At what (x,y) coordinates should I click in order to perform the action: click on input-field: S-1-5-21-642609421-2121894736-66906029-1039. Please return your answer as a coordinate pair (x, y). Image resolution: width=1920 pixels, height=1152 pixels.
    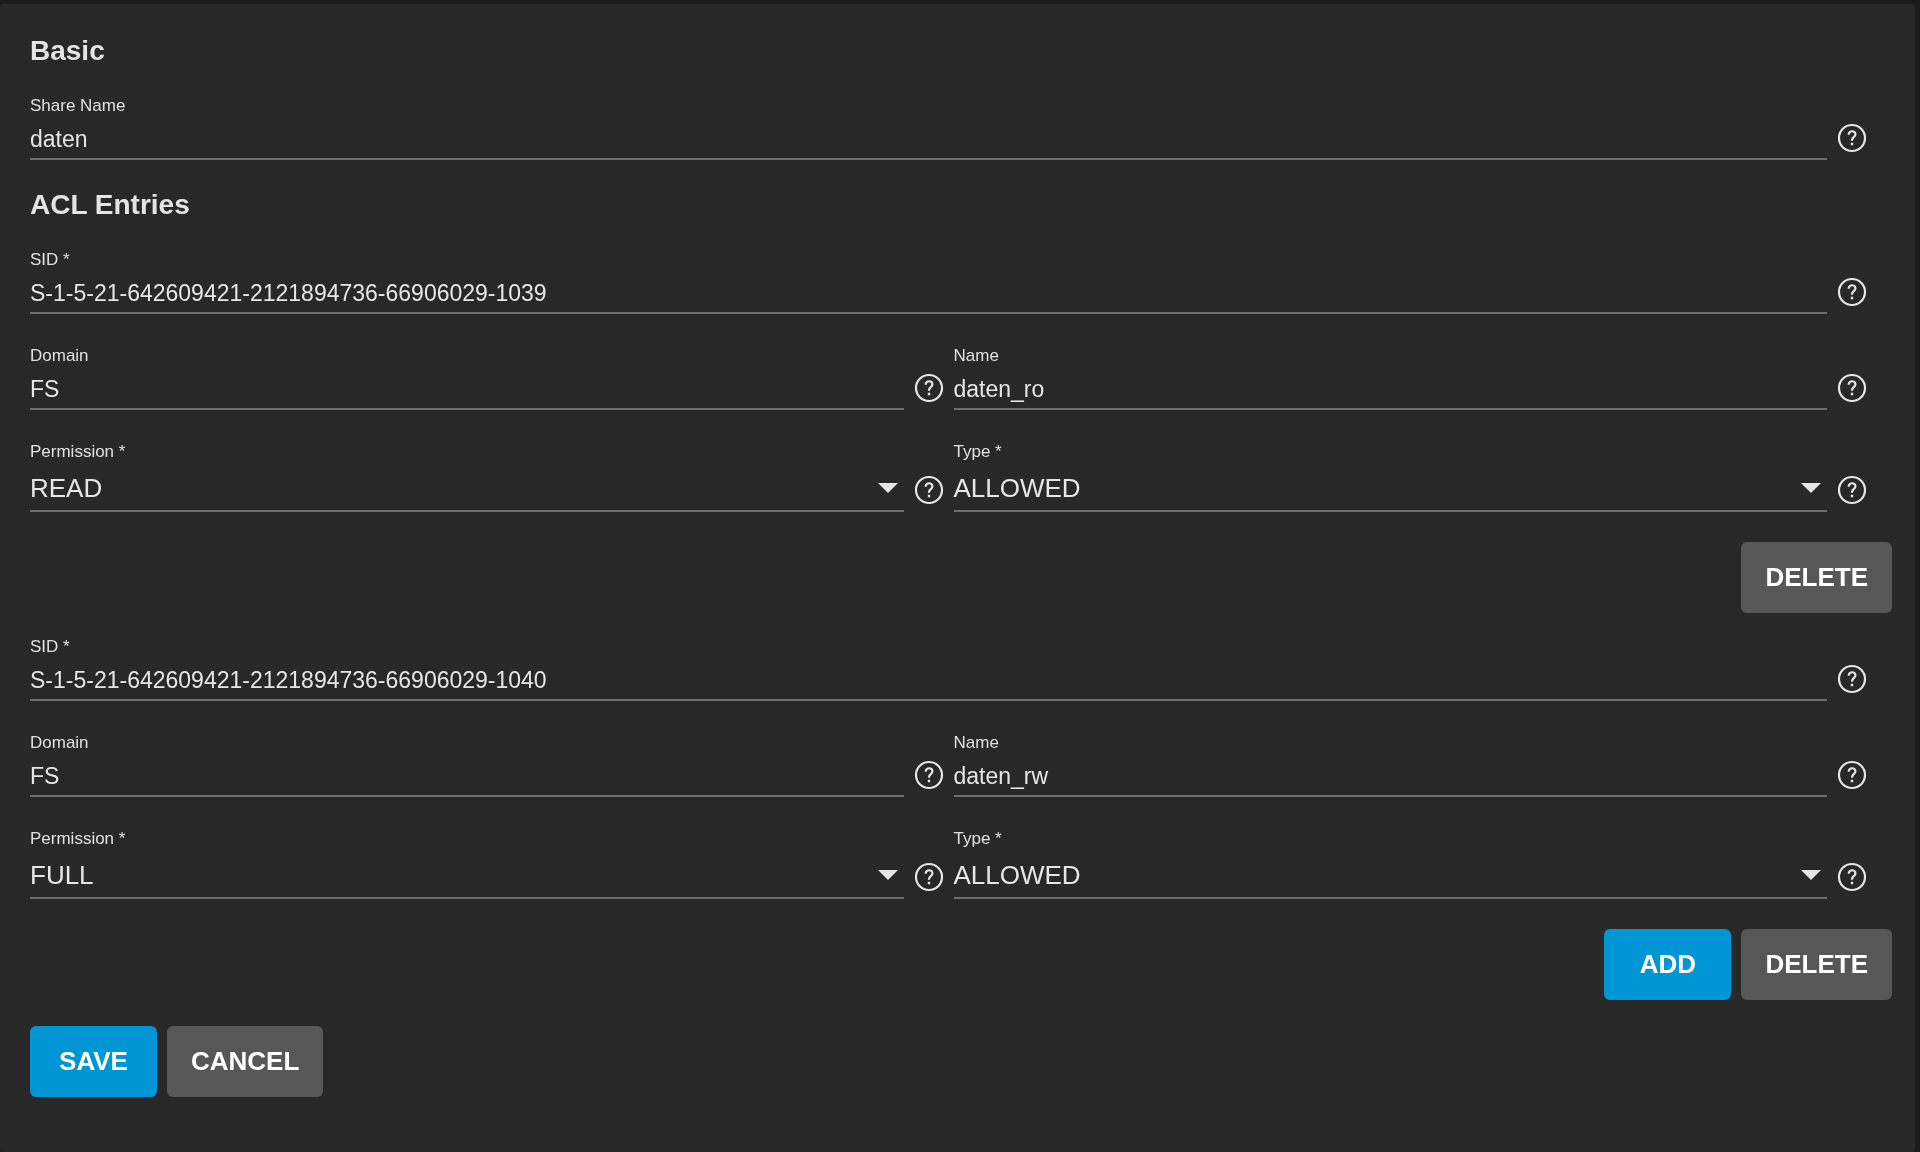
    Looking at the image, I should click on (928, 294).